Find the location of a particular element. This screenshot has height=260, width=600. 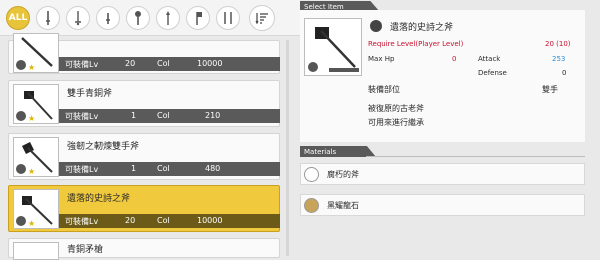

filter-all-button: ALL is located at coordinates (18, 18).